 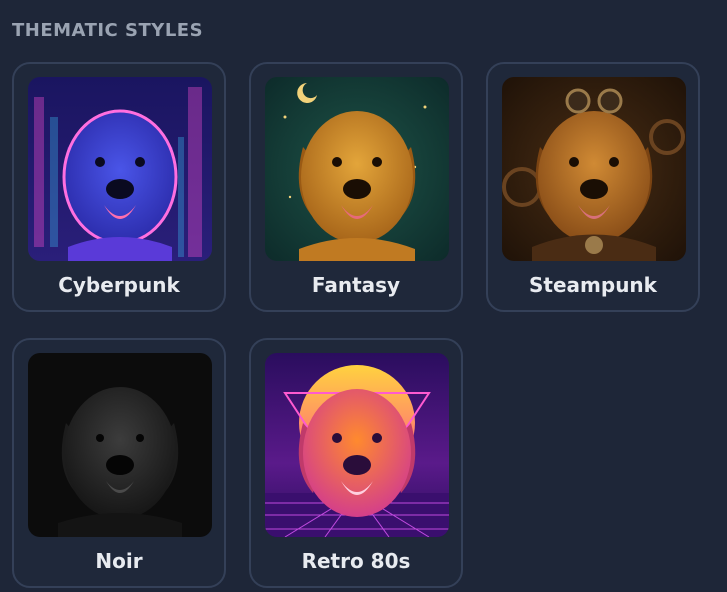 What do you see at coordinates (357, 445) in the screenshot?
I see `retro-80s-dog-thumbnail` at bounding box center [357, 445].